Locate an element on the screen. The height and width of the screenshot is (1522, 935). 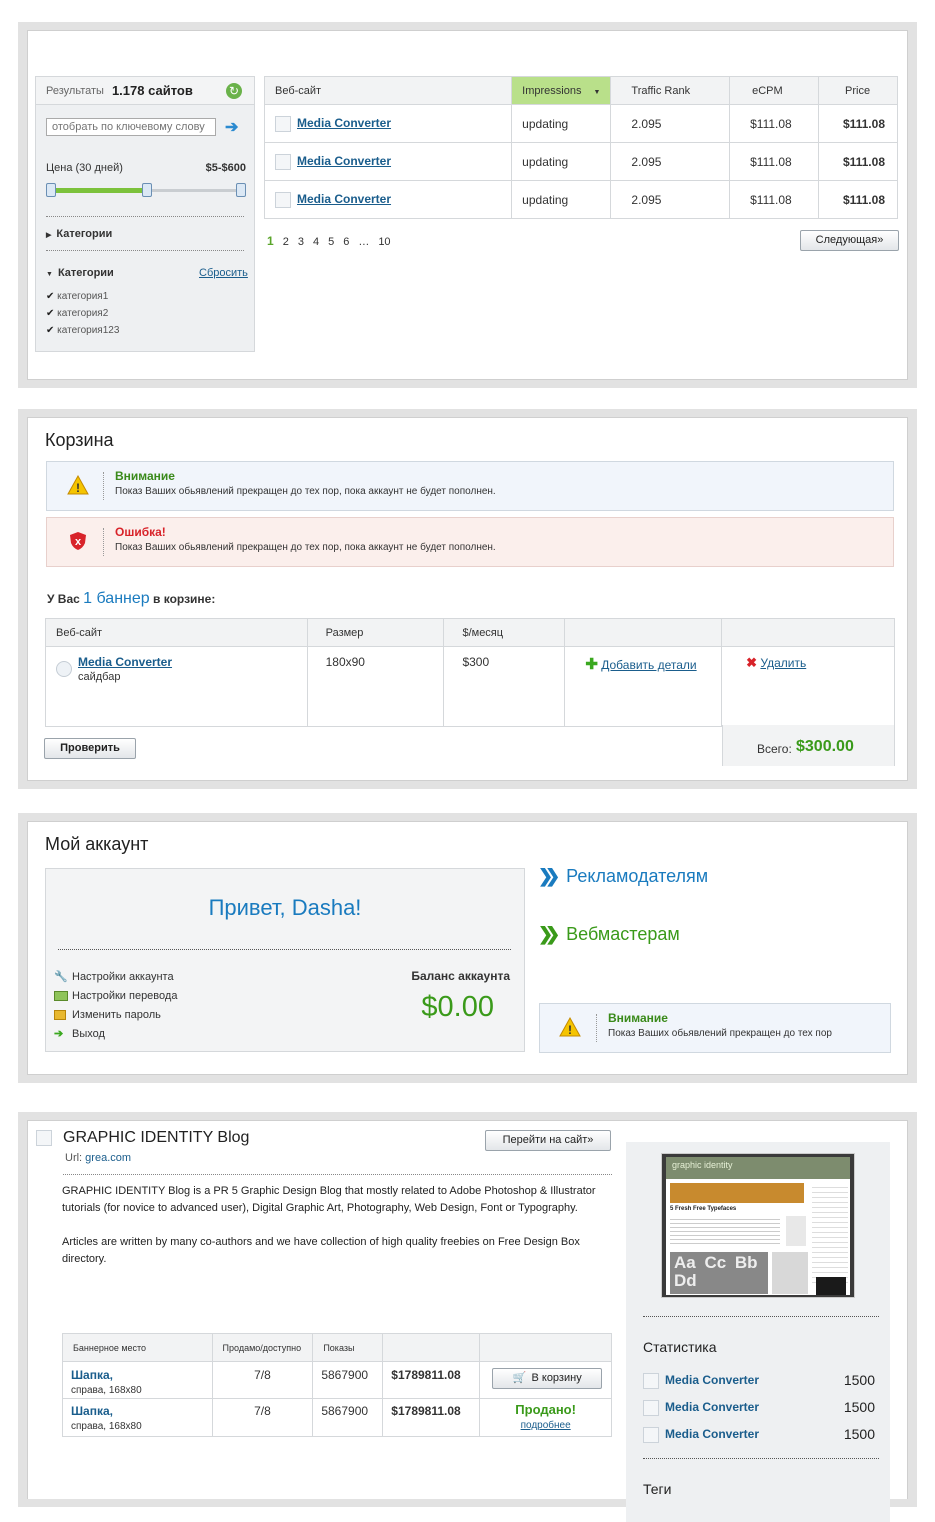
keyword-input is located at coordinates (131, 127).